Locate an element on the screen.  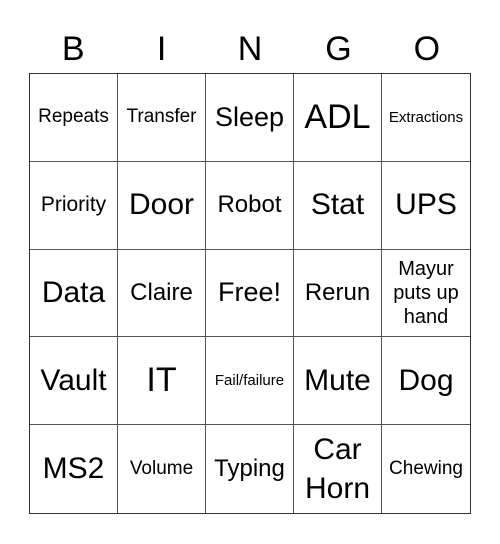
bingo-cell: Mayur puts up hand is located at coordinates (426, 294).